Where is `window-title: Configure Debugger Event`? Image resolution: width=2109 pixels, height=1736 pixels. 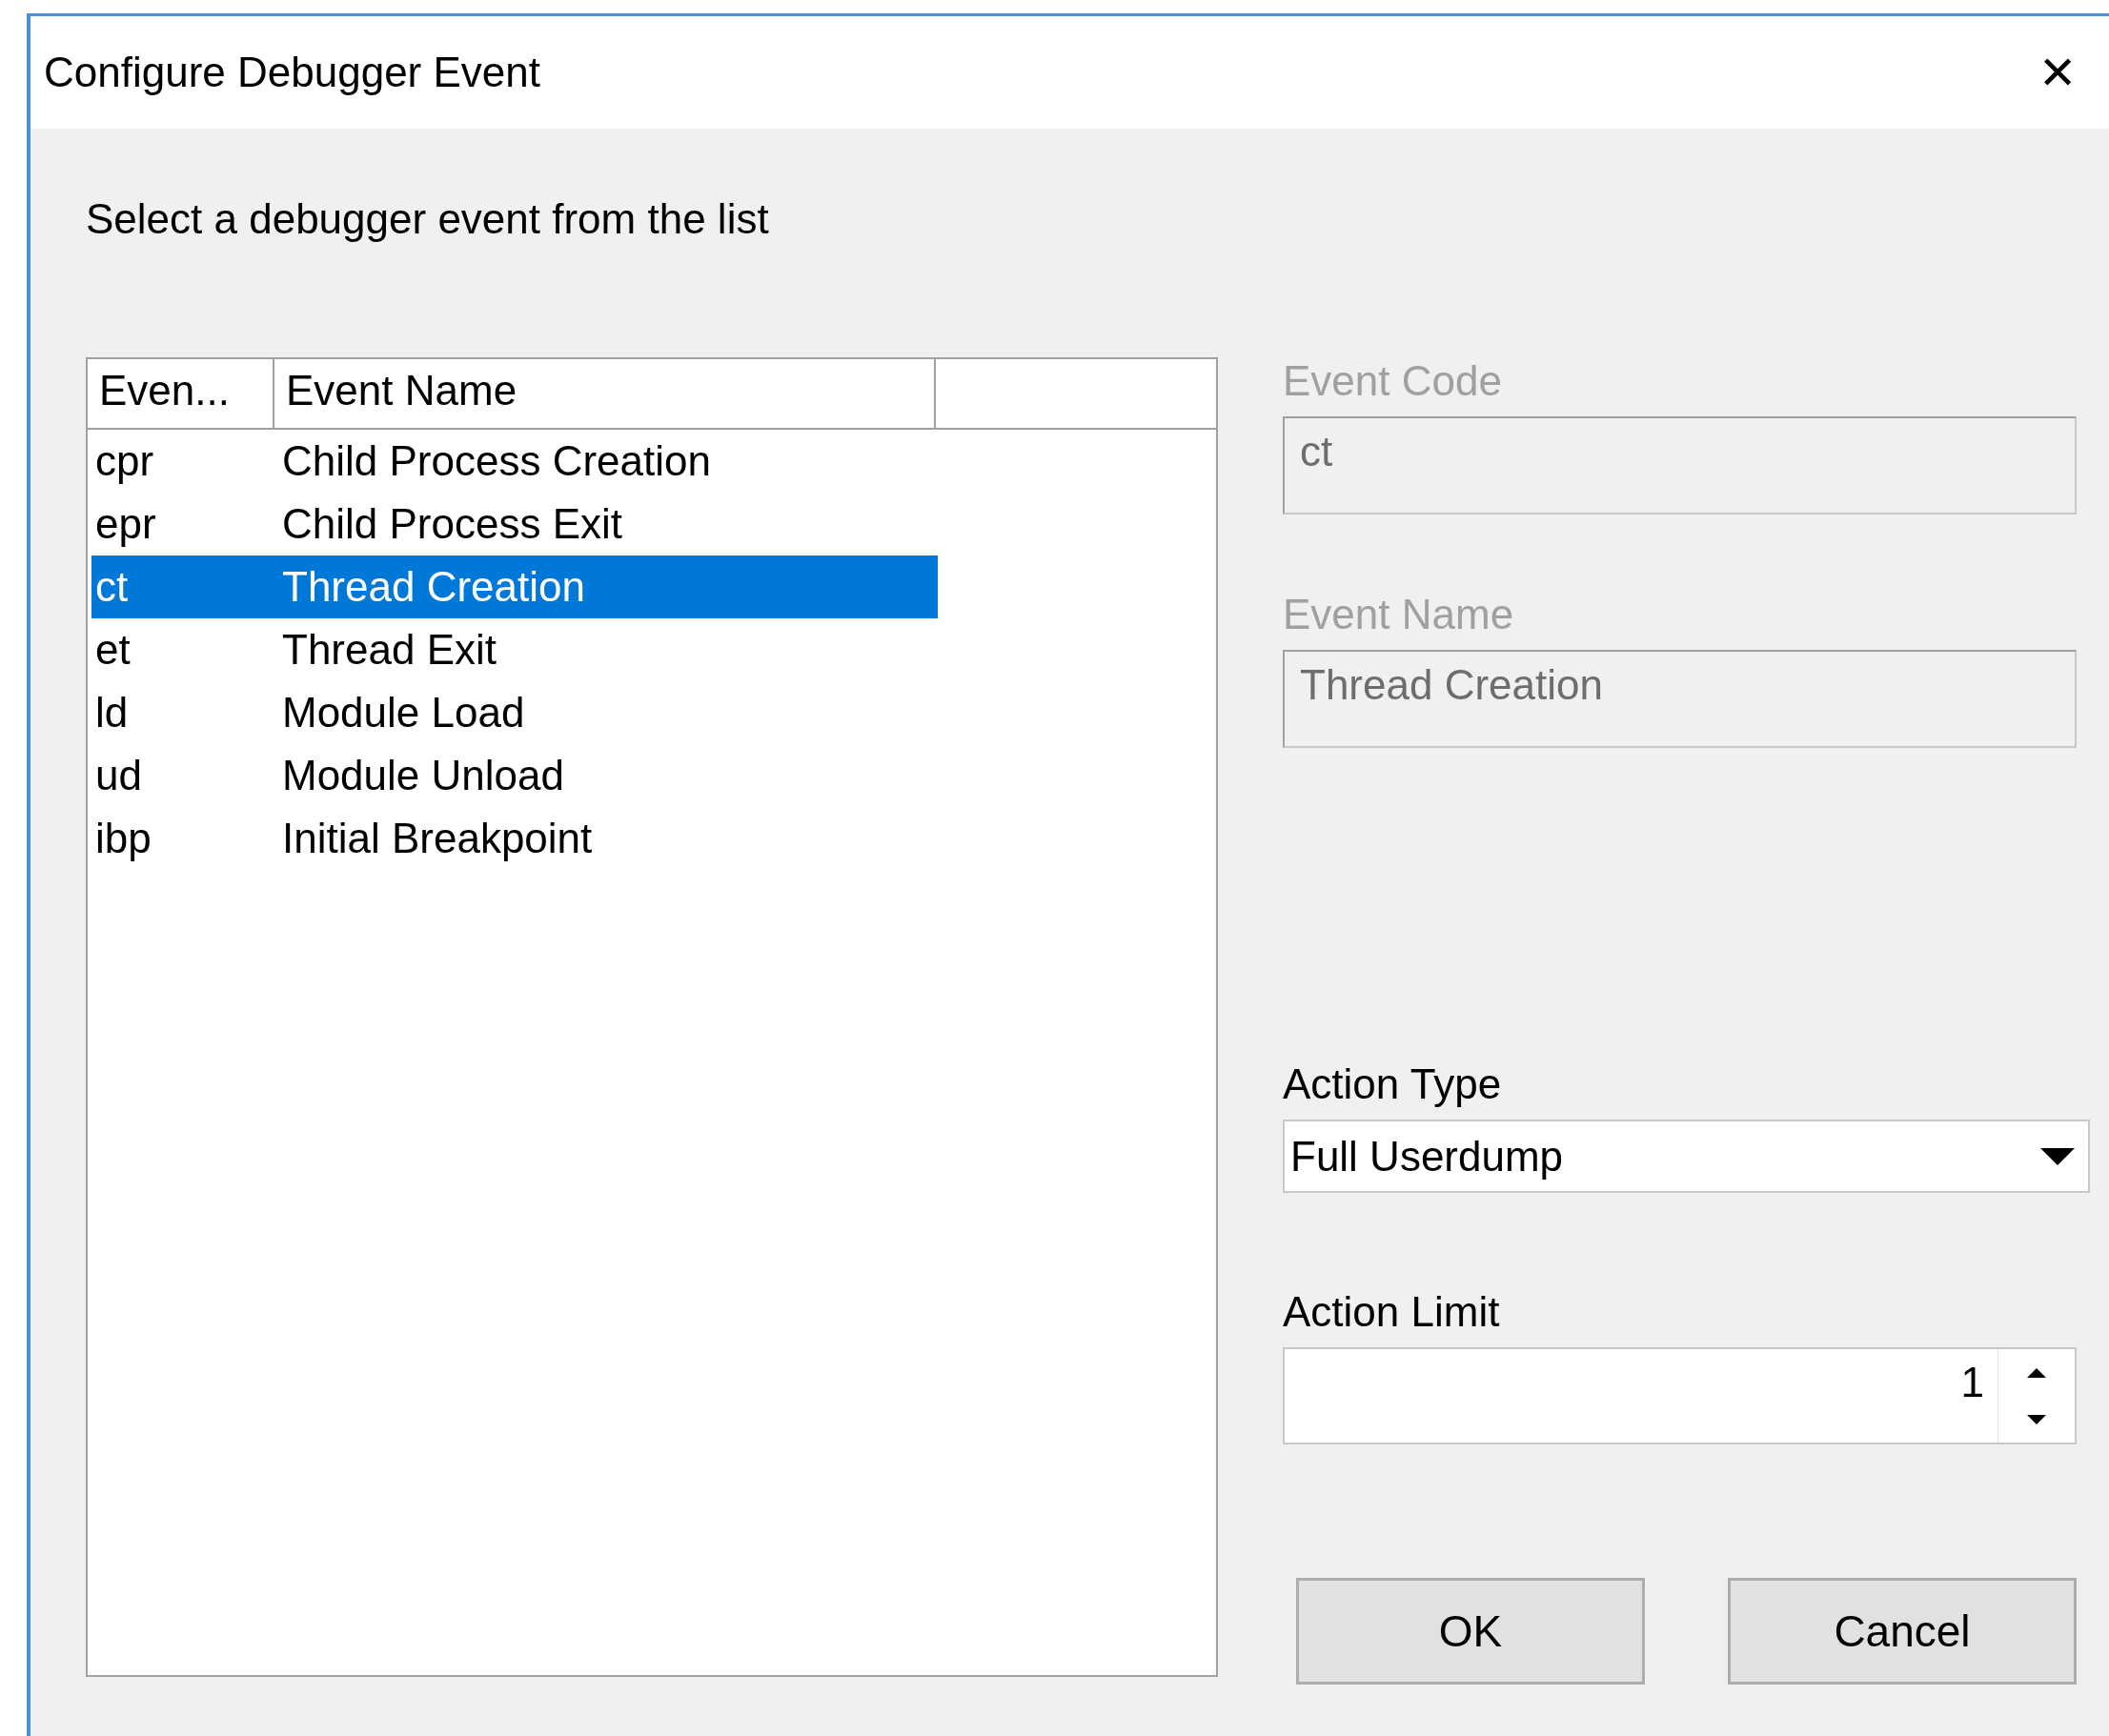 window-title: Configure Debugger Event is located at coordinates (292, 72).